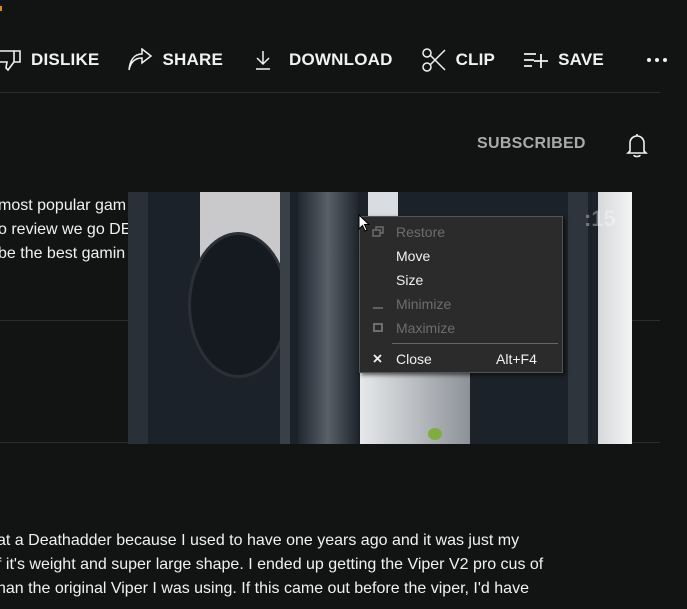  I want to click on more-horizontal-icon, so click(656, 60).